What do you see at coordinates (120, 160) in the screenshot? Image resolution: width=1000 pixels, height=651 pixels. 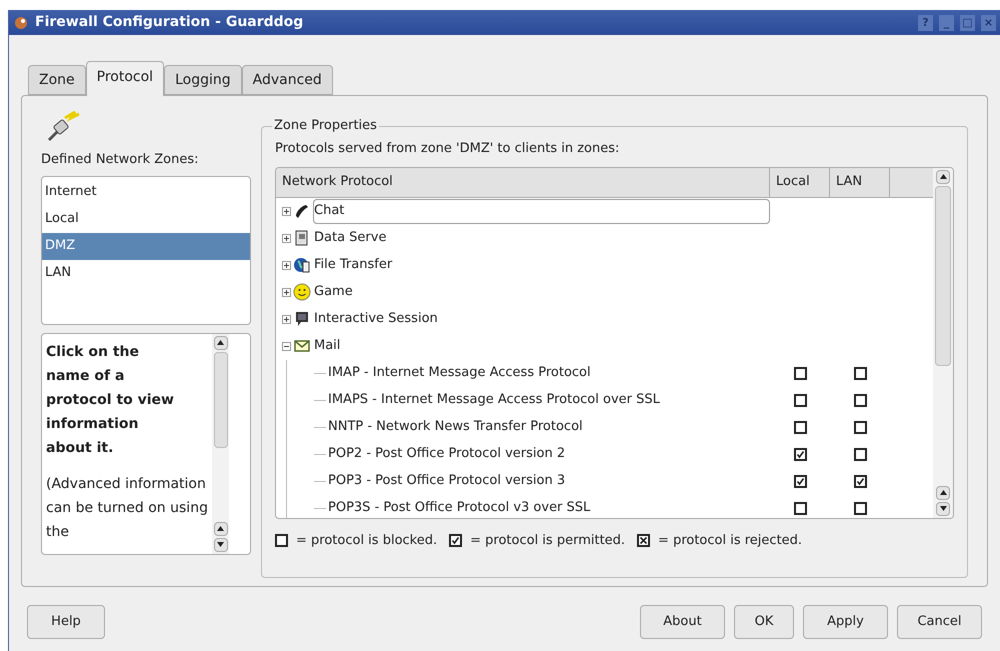 I see `zones-label: Defined Network Zones:` at bounding box center [120, 160].